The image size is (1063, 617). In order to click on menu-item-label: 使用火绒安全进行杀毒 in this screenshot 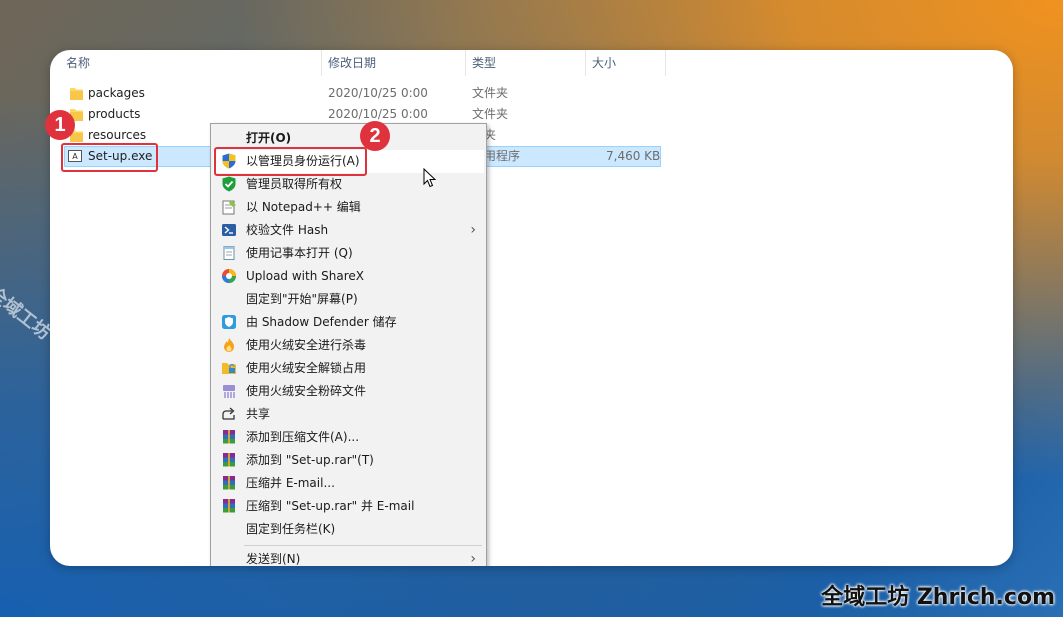, I will do `click(306, 345)`.